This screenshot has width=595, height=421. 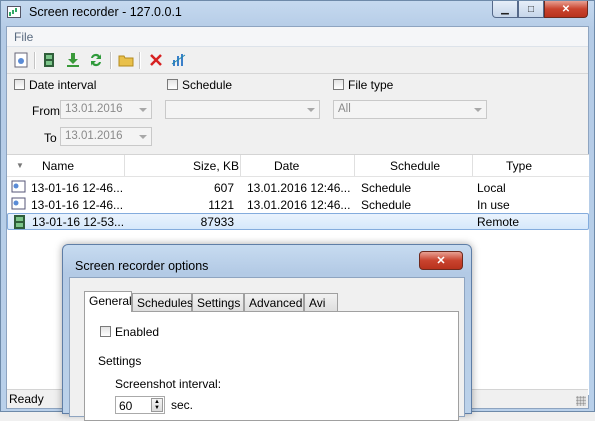 What do you see at coordinates (142, 266) in the screenshot?
I see `dialog-title: Screen recorder options` at bounding box center [142, 266].